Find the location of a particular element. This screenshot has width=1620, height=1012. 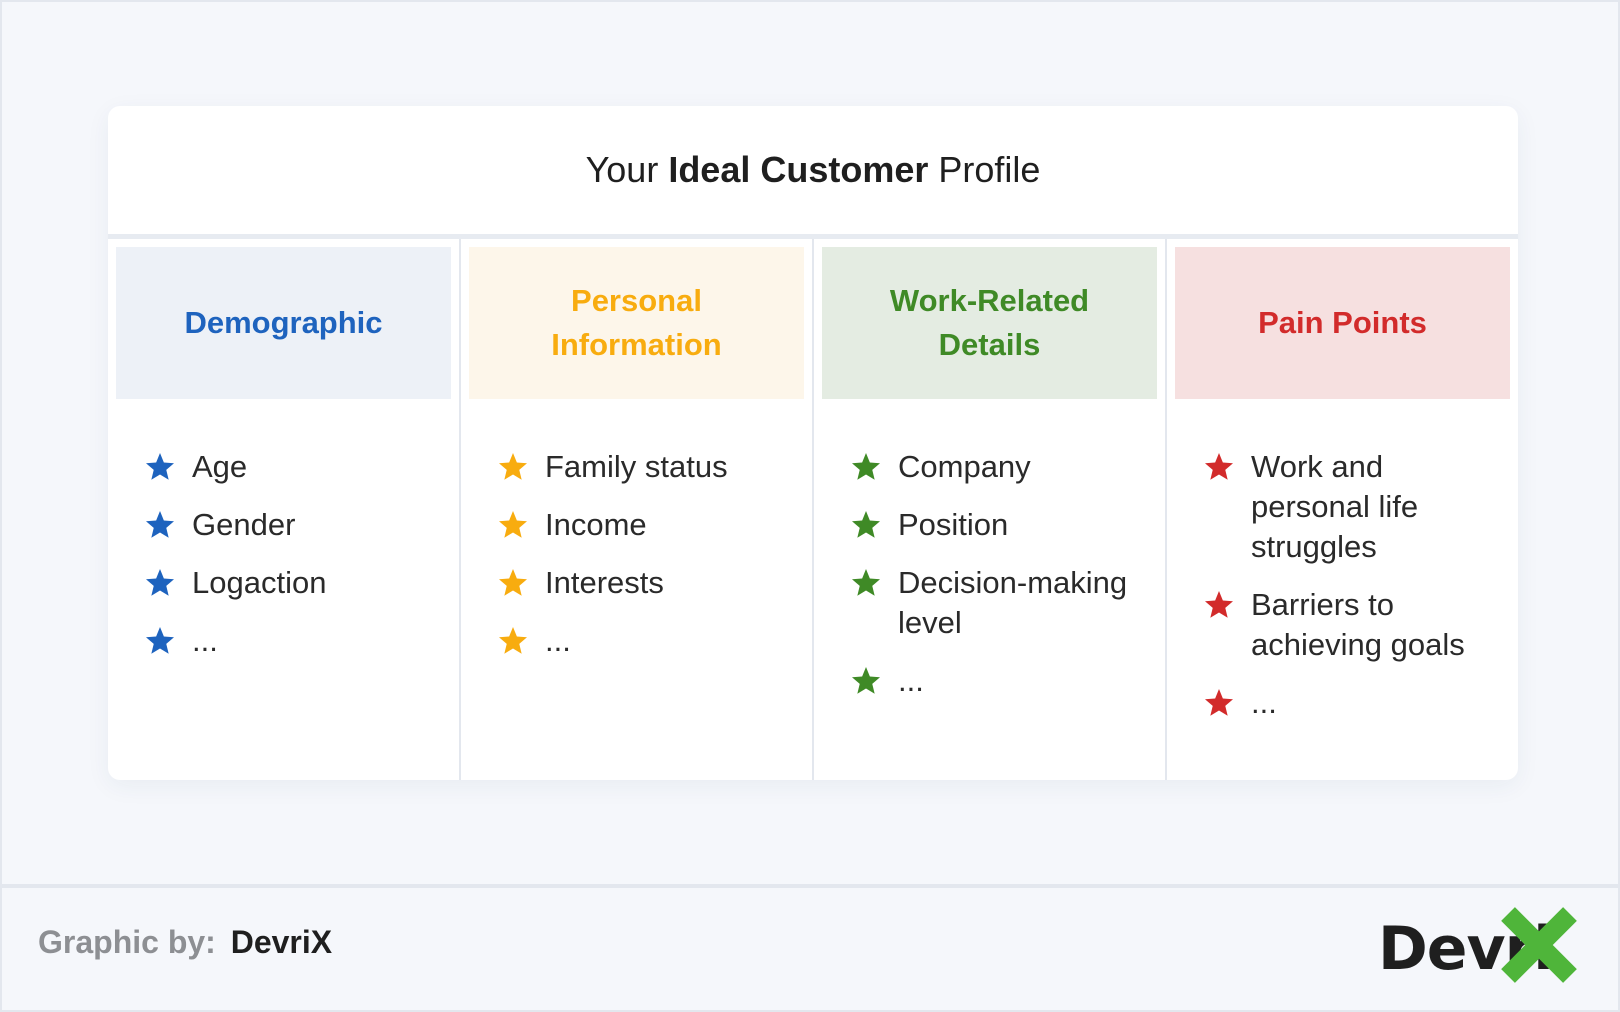

list-item: Gender is located at coordinates (297, 525).